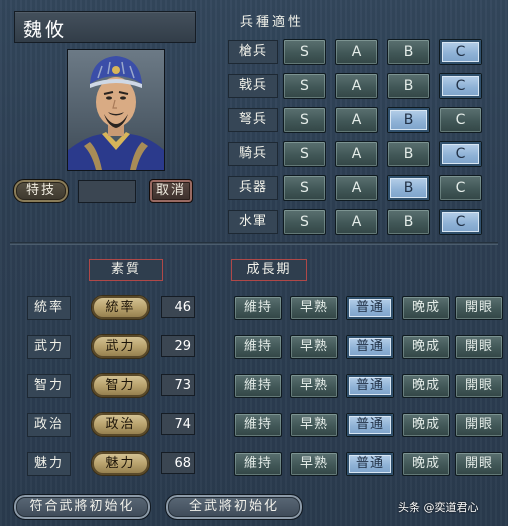 This screenshot has height=526, width=508. I want to click on aptitude-crossbow-B: B, so click(408, 120).